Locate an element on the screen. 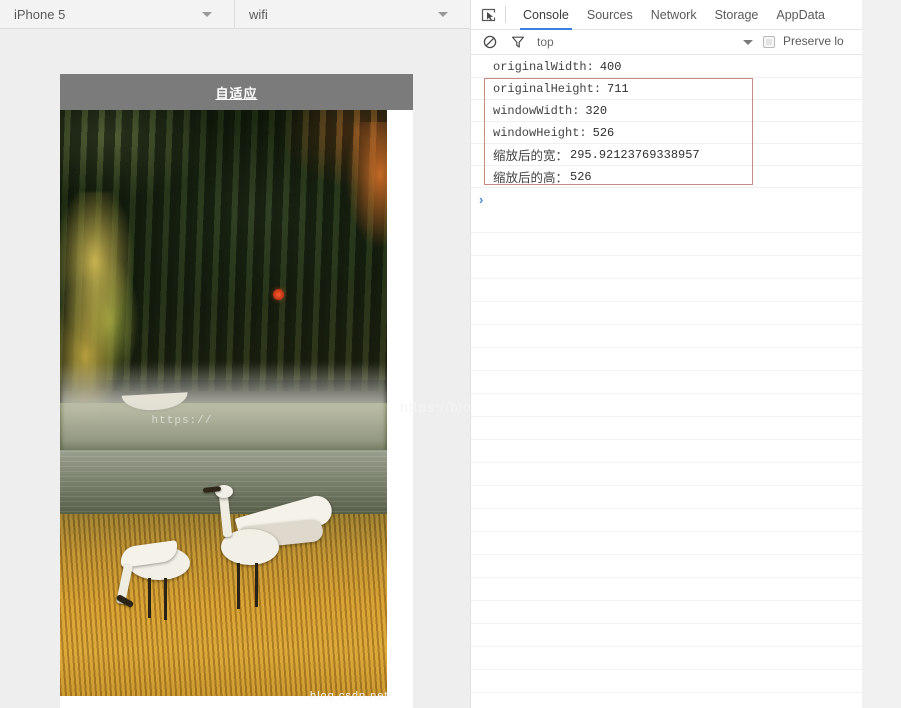 The height and width of the screenshot is (708, 901). tab-appdata: AppData is located at coordinates (800, 15).